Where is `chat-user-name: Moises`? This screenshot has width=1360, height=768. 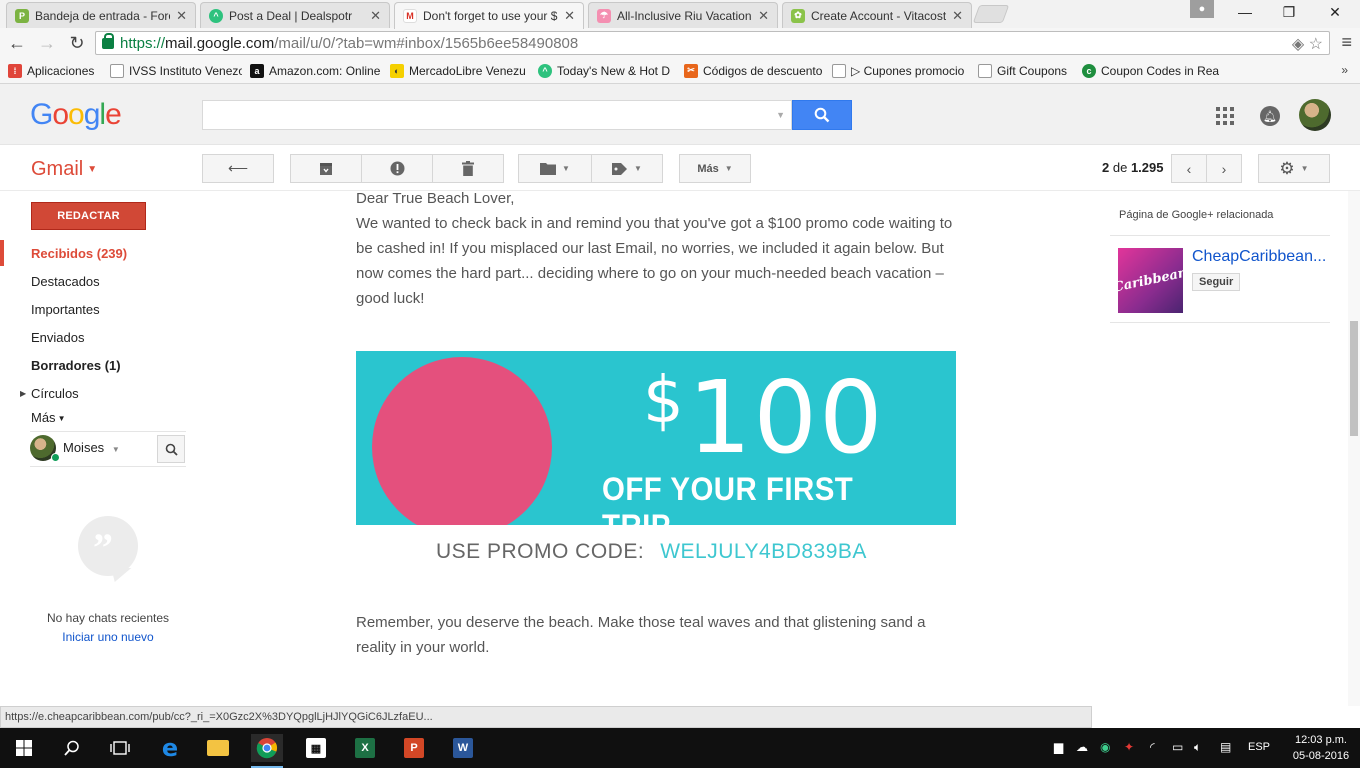 chat-user-name: Moises is located at coordinates (84, 447).